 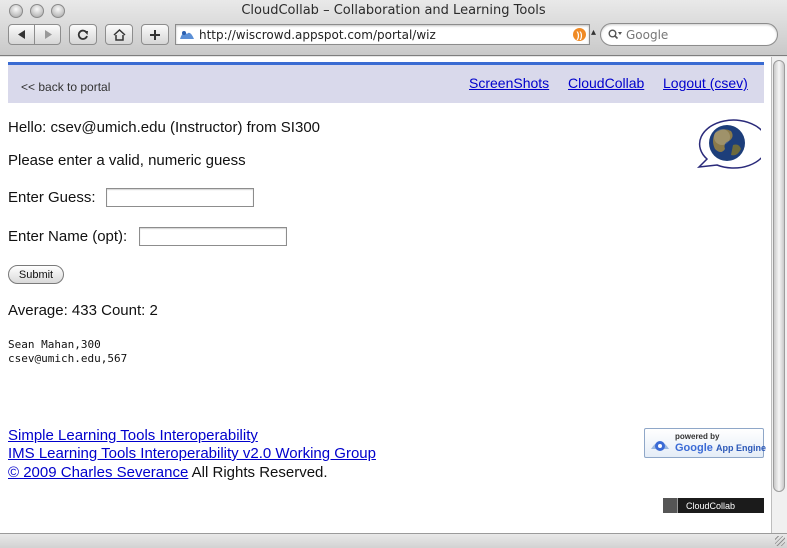 I want to click on submit-button: Submit, so click(x=36, y=274).